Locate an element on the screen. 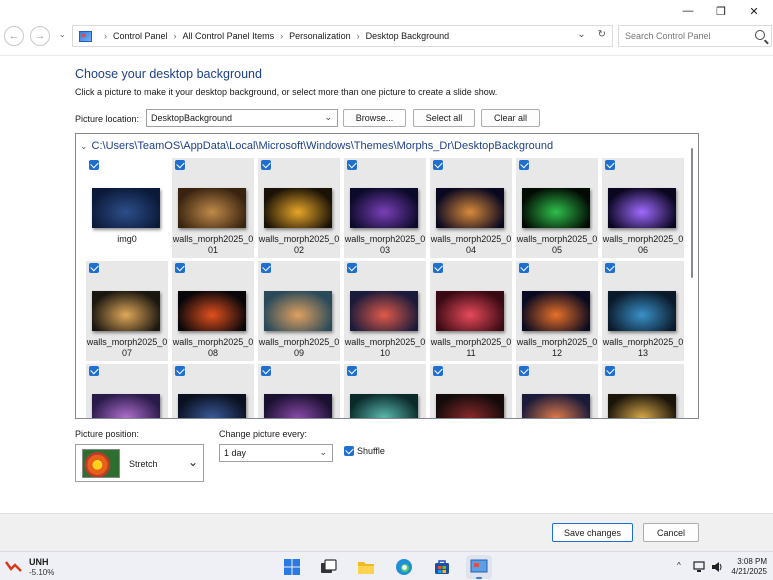 This screenshot has height=580, width=773. back-button: ← is located at coordinates (14, 36).